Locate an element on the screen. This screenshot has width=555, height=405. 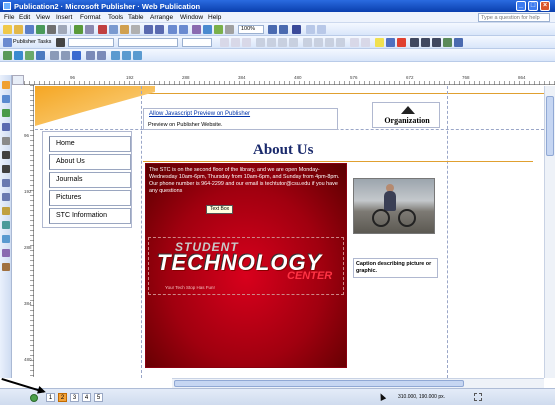
insert-link-icon is located at coordinates (18, 55).